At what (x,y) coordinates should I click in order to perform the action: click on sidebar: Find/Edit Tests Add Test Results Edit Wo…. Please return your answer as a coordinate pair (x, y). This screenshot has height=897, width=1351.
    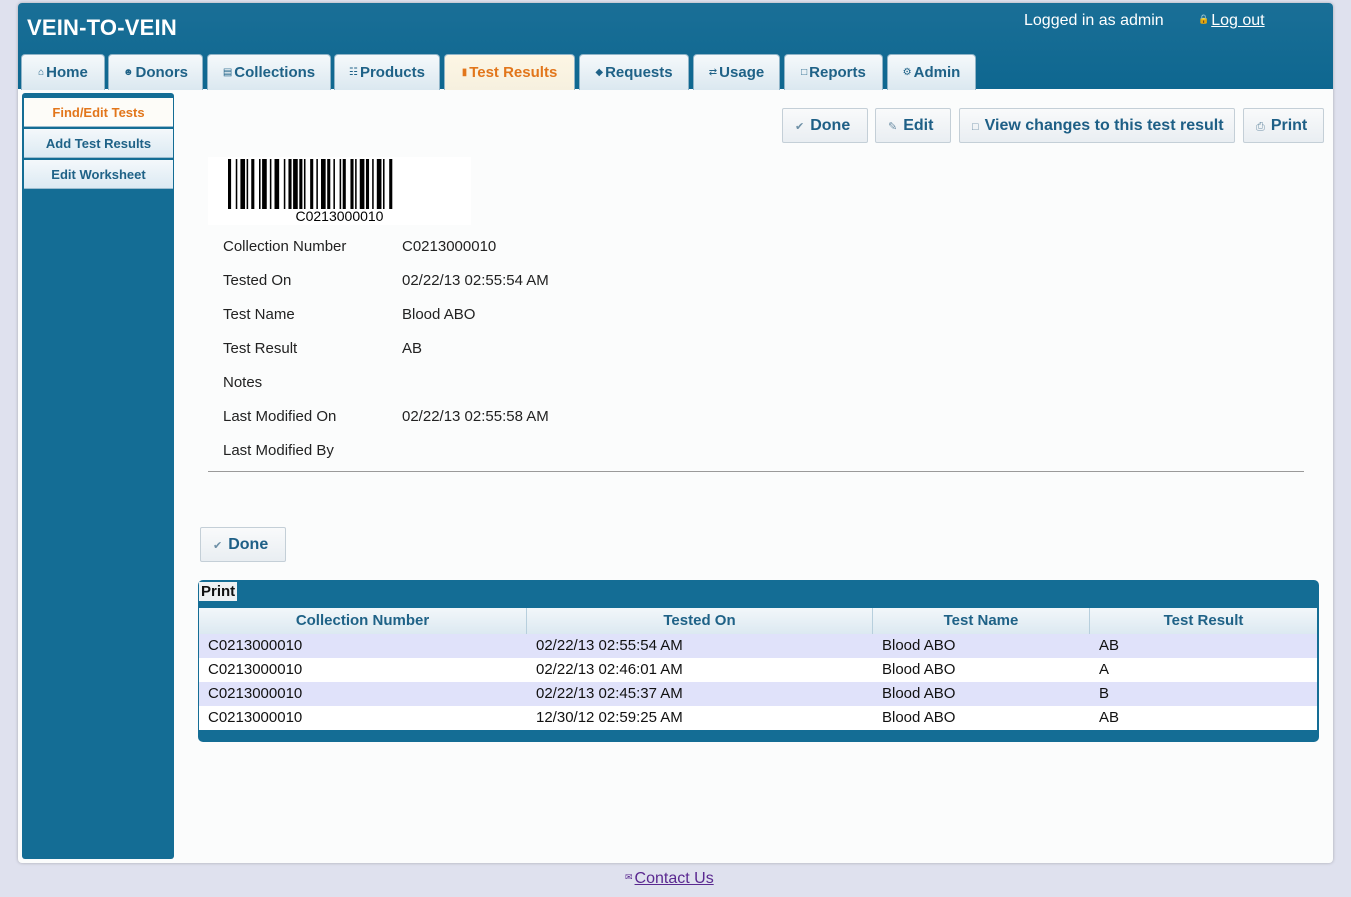
    Looking at the image, I should click on (98, 476).